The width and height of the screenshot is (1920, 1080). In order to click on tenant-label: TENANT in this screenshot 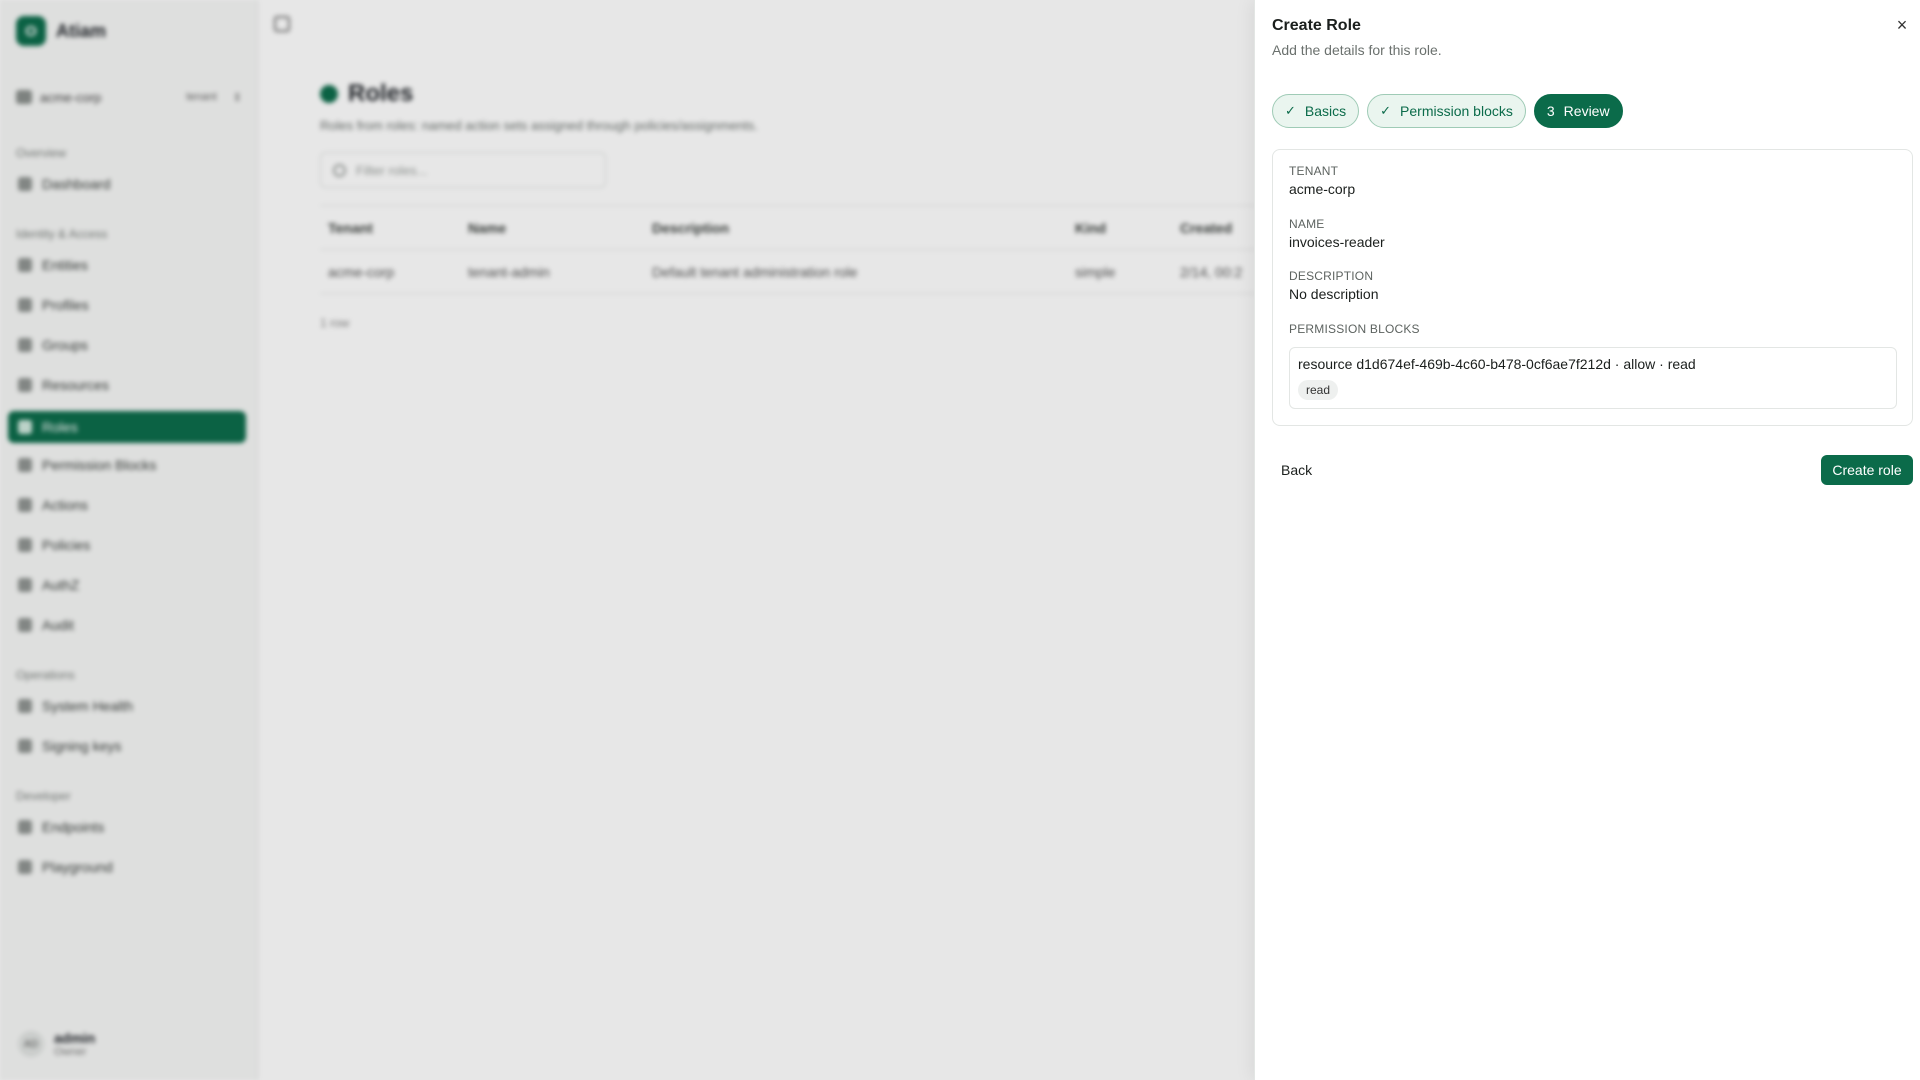, I will do `click(1314, 171)`.